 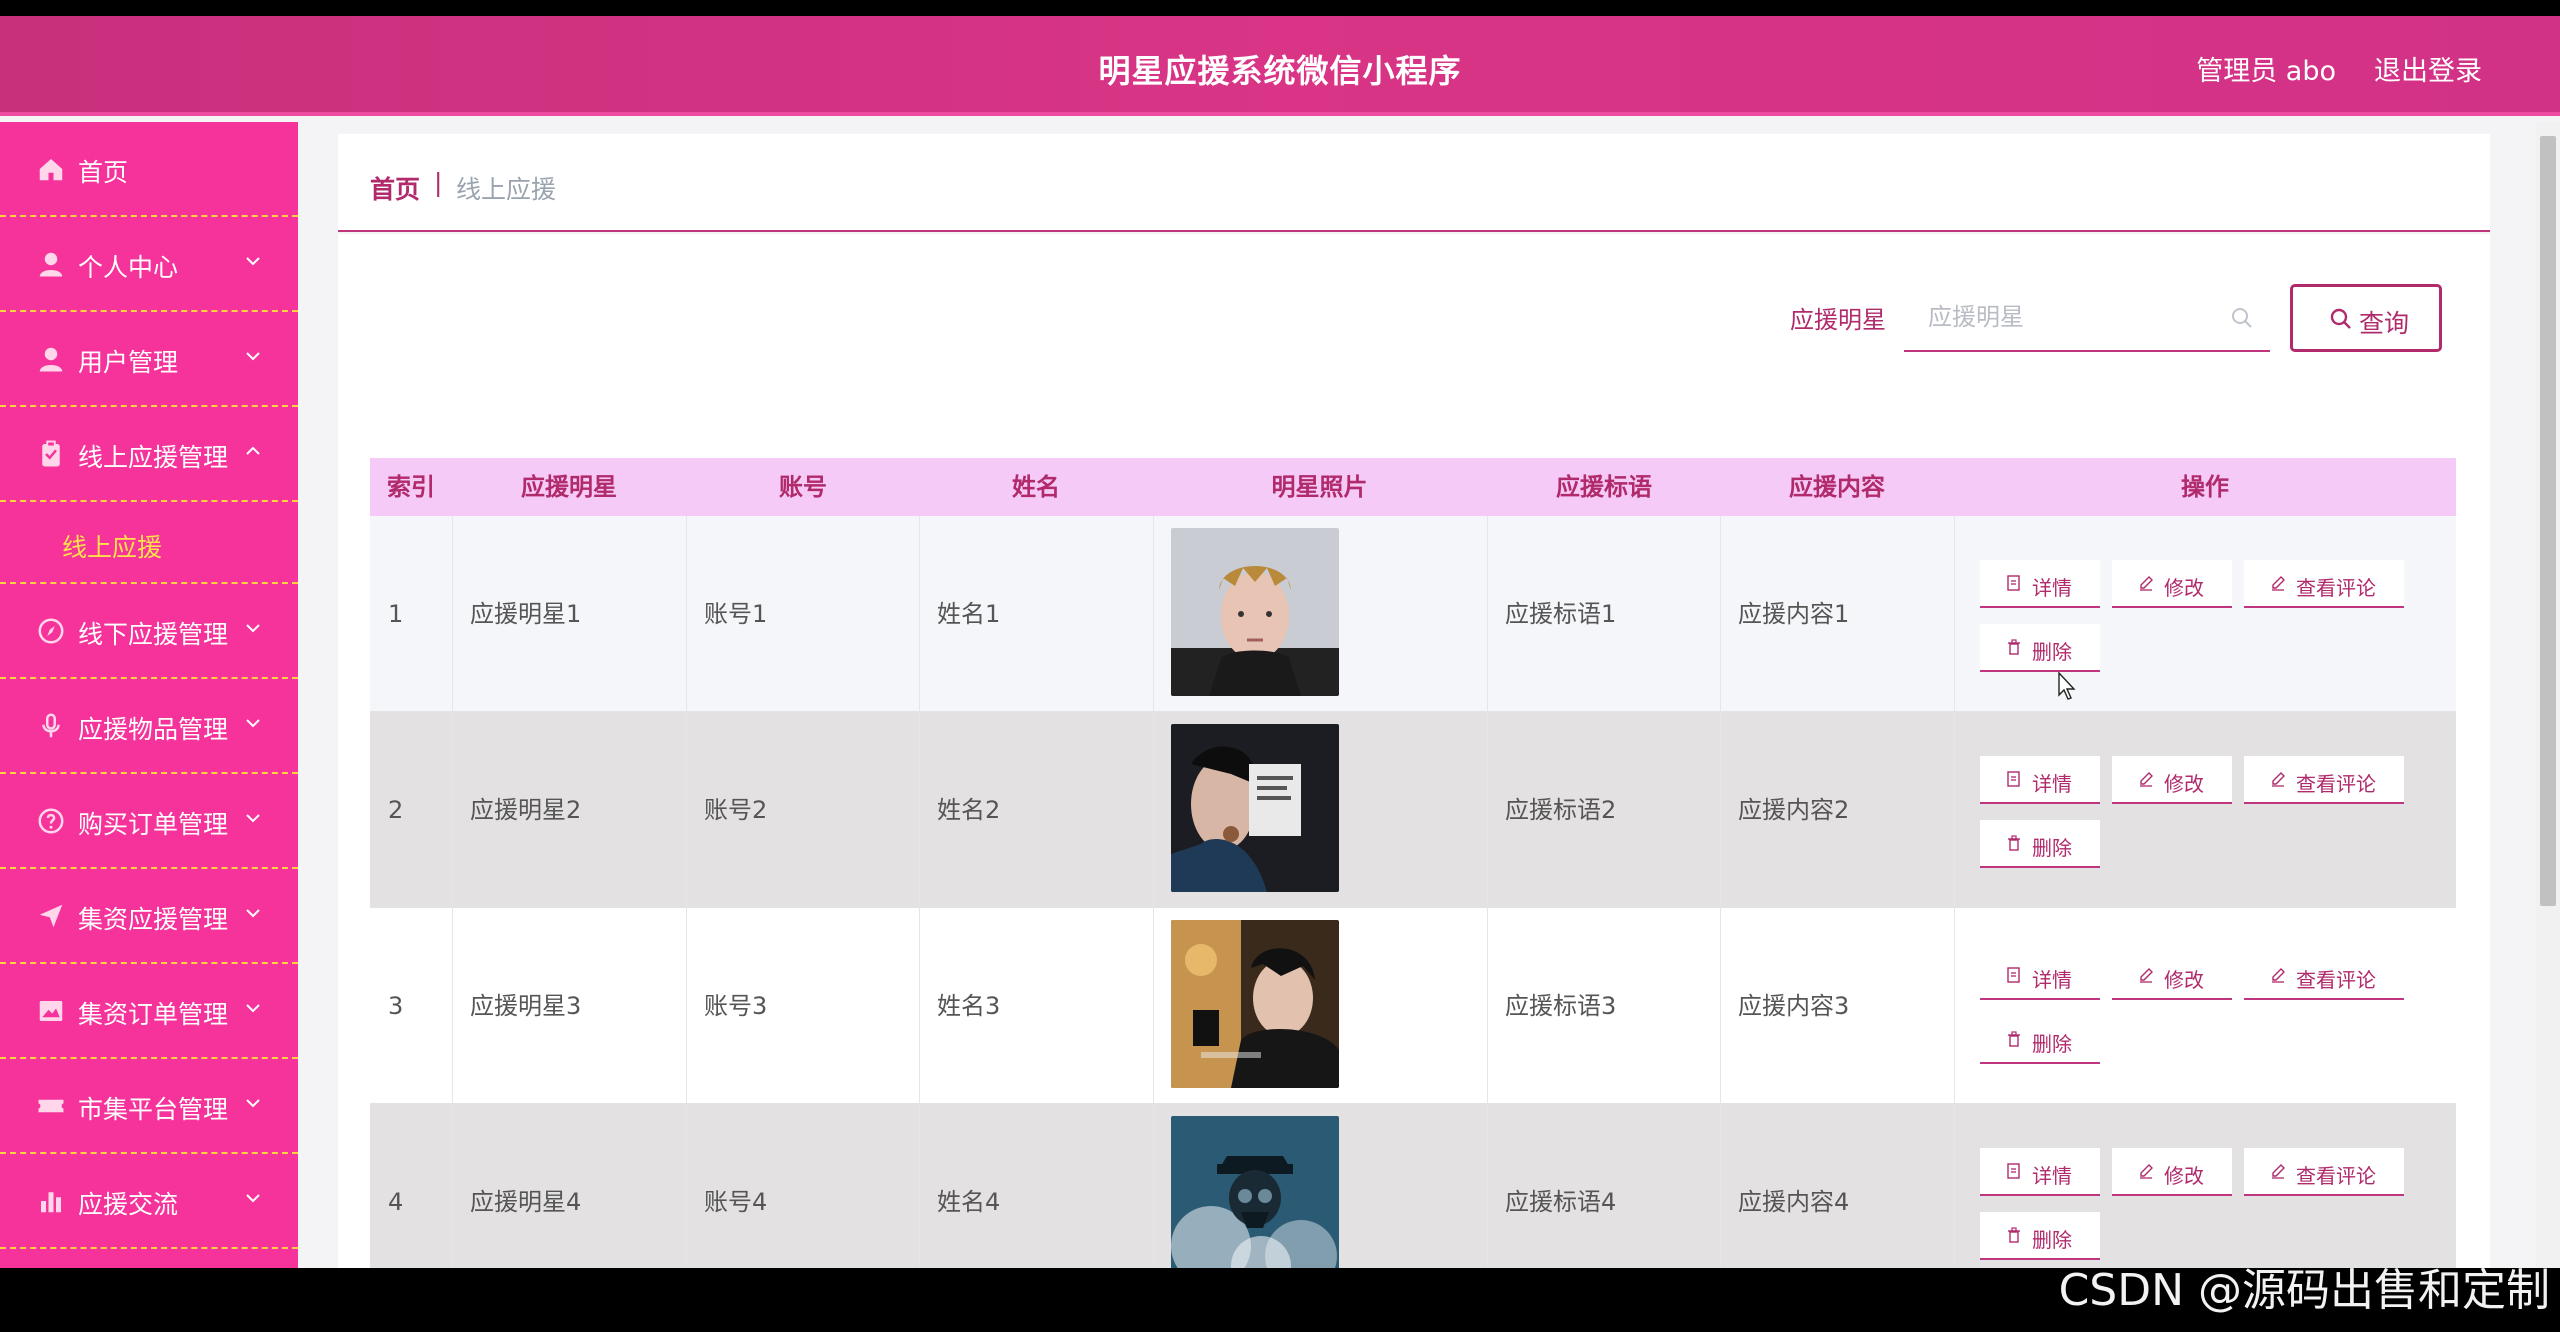 I want to click on sidebar-item: 购买订单管理, so click(x=149, y=821).